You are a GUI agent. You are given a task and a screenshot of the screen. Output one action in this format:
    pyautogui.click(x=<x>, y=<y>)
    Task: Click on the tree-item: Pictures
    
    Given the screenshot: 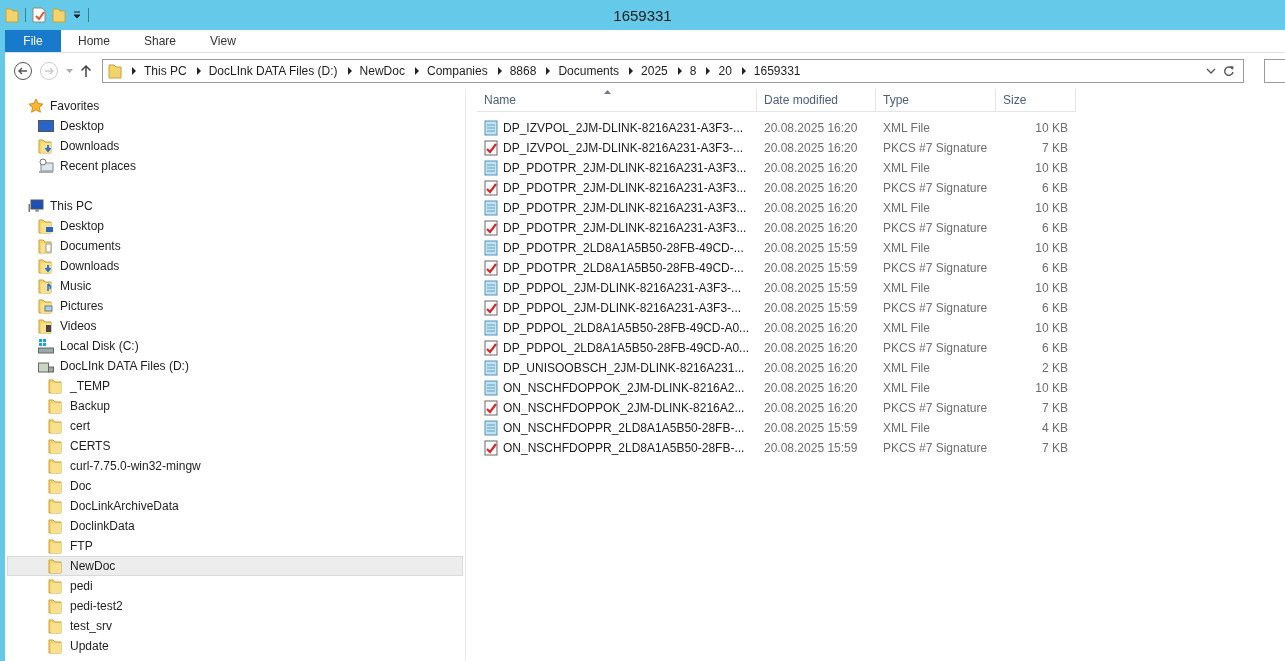 What is the action you would take?
    pyautogui.click(x=235, y=306)
    